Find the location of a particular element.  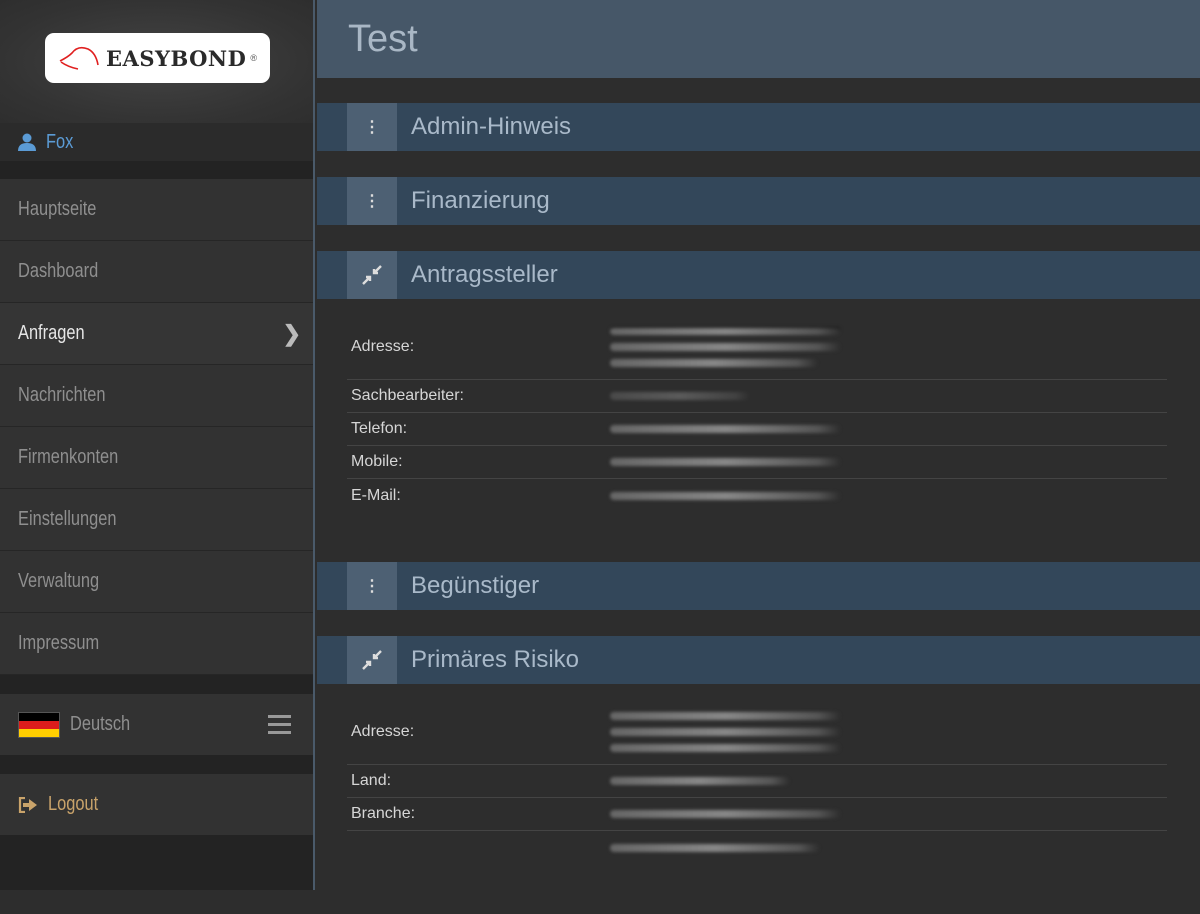

section-title: Finanzierung is located at coordinates (480, 200).